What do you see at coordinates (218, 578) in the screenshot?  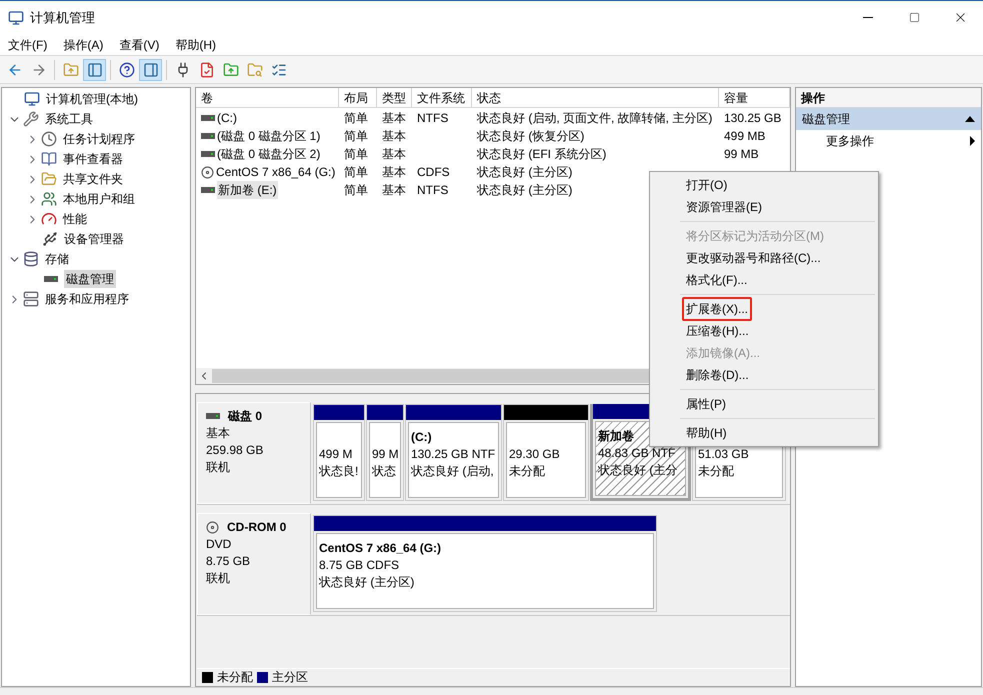 I see `disk-status: 联机` at bounding box center [218, 578].